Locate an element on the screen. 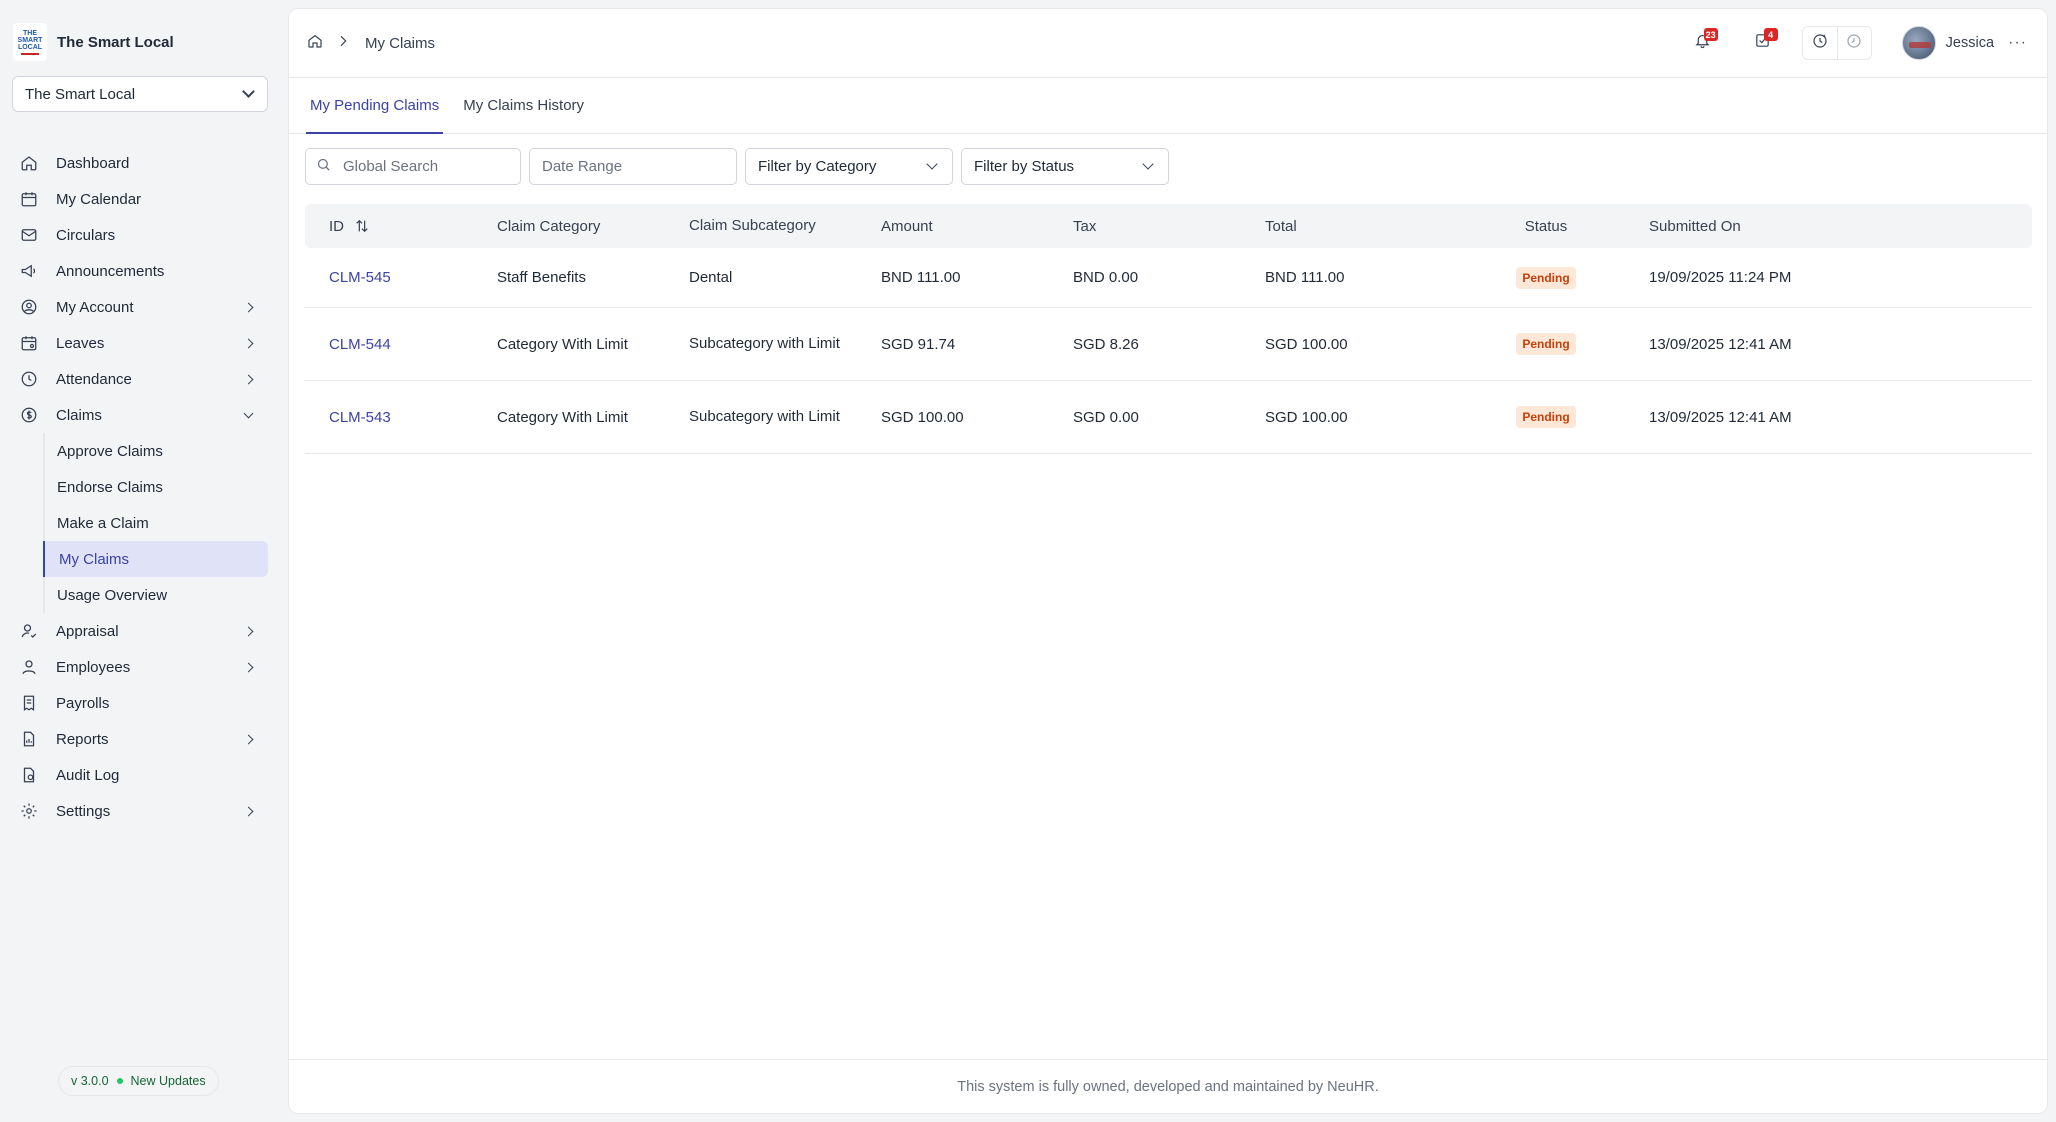  claim-id-link: CLM-545 is located at coordinates (360, 277).